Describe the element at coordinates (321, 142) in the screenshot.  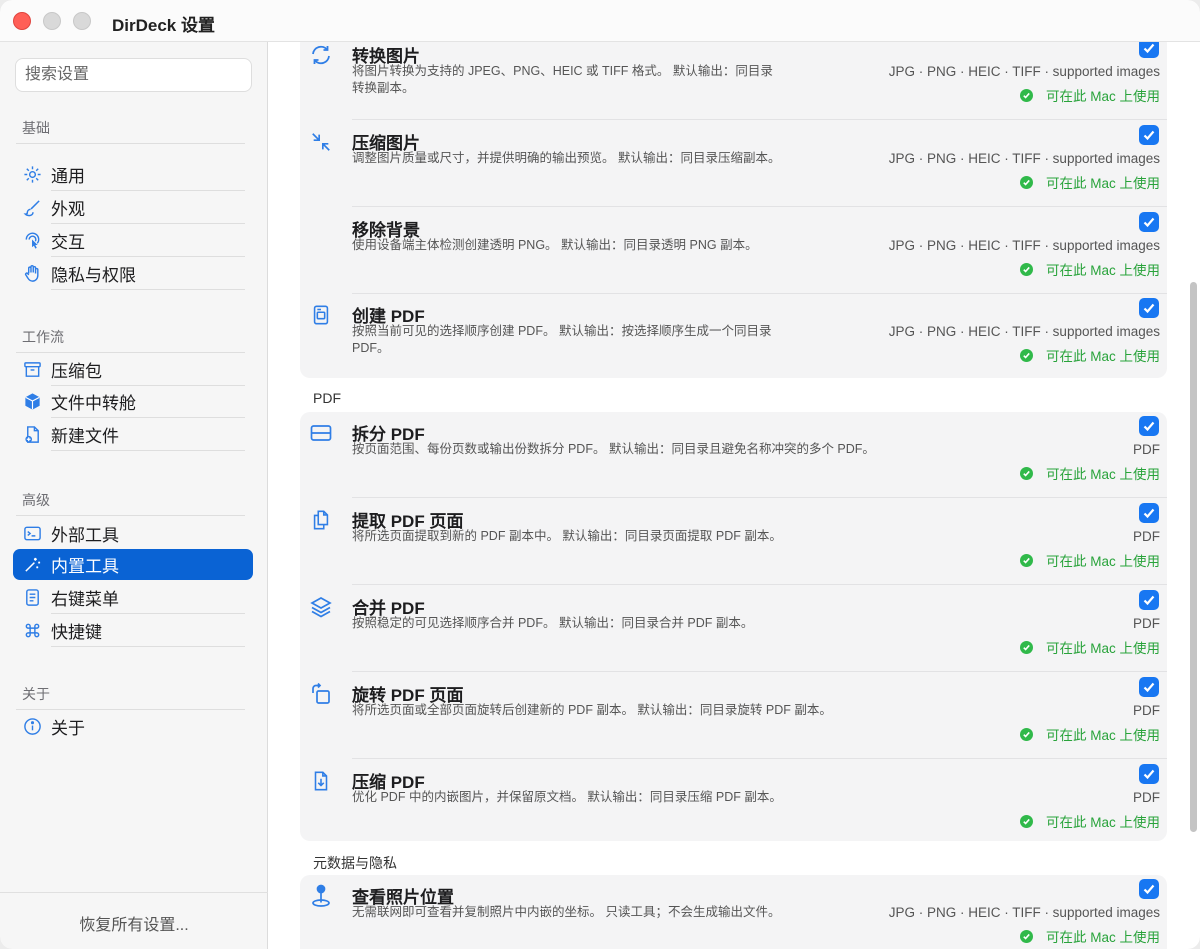
I see `compress-arrows-icon` at that location.